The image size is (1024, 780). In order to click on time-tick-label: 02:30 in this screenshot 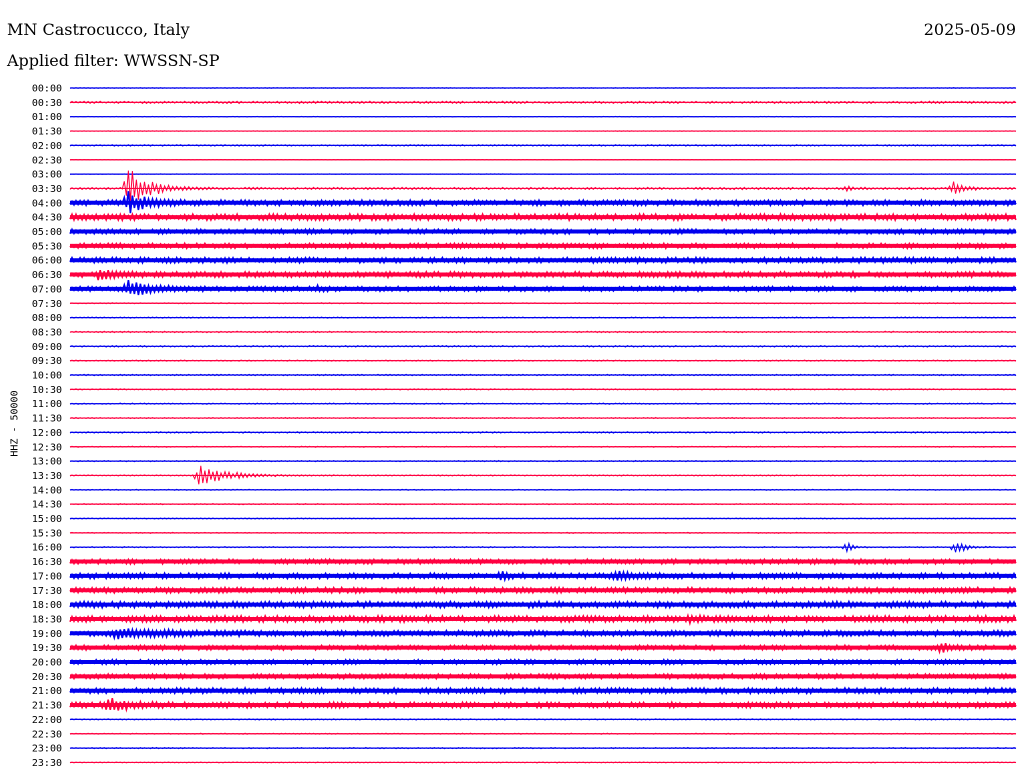, I will do `click(47, 160)`.